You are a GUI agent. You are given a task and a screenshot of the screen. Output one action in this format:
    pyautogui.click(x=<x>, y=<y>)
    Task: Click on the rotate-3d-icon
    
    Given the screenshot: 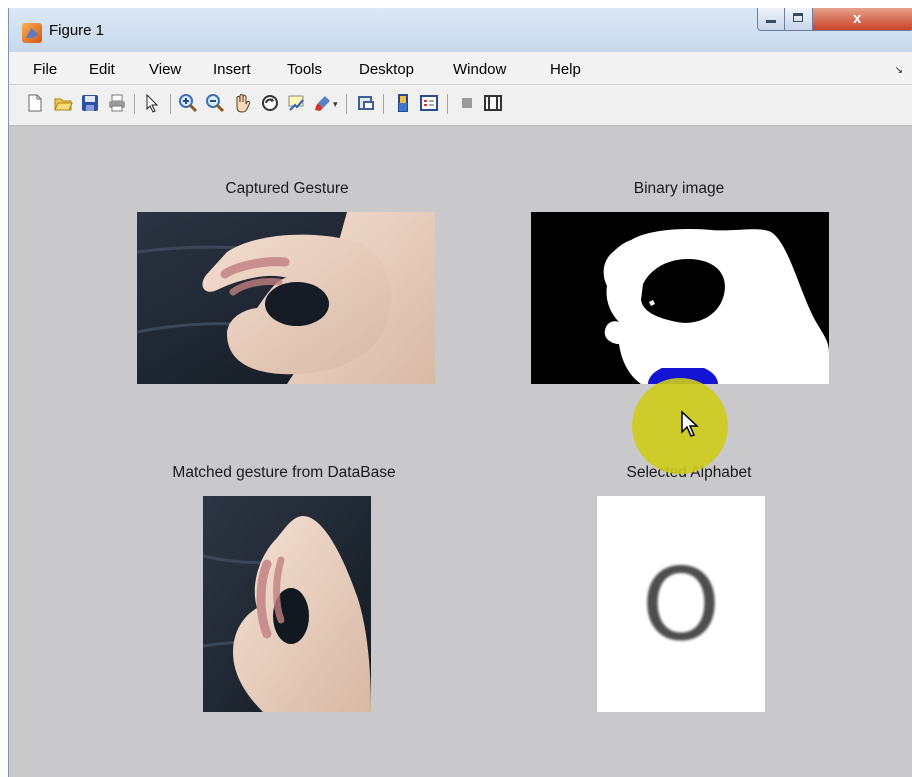 What is the action you would take?
    pyautogui.click(x=270, y=103)
    